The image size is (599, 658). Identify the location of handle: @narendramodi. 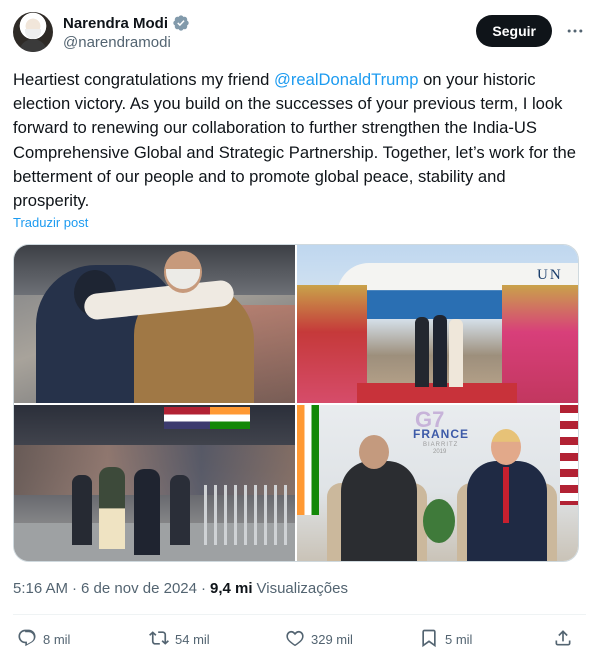
(117, 42).